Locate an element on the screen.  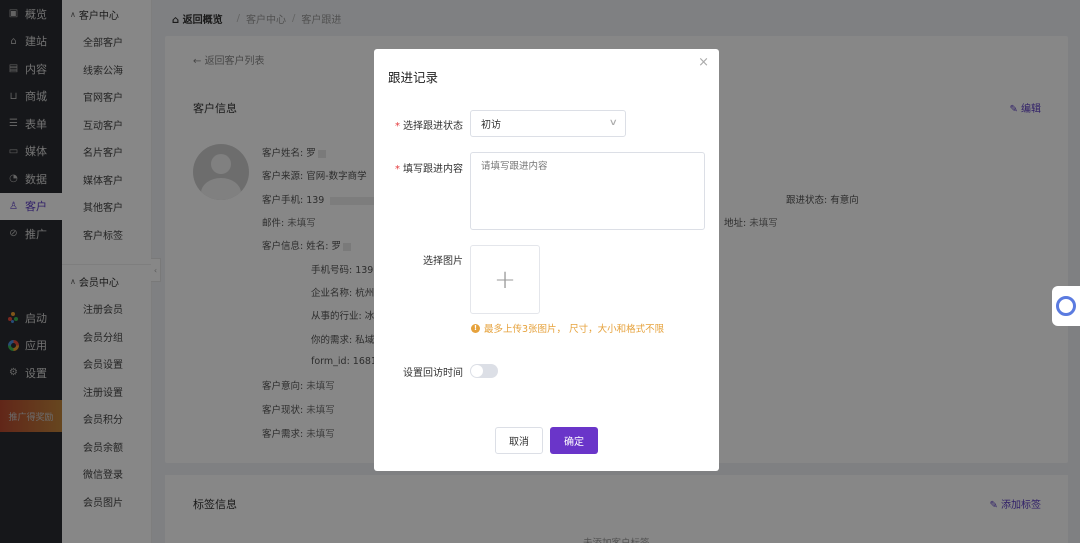
content-label: * 填写跟进内容 is located at coordinates (429, 167).